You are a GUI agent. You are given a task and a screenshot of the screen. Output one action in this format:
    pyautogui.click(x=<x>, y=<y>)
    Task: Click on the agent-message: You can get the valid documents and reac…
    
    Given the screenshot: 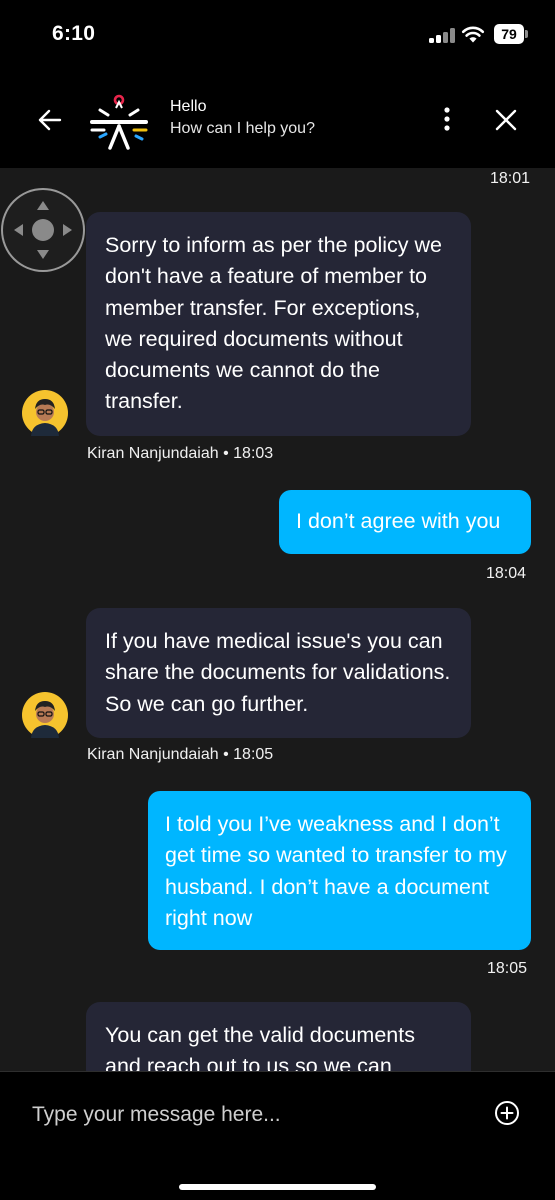 What is the action you would take?
    pyautogui.click(x=278, y=1036)
    